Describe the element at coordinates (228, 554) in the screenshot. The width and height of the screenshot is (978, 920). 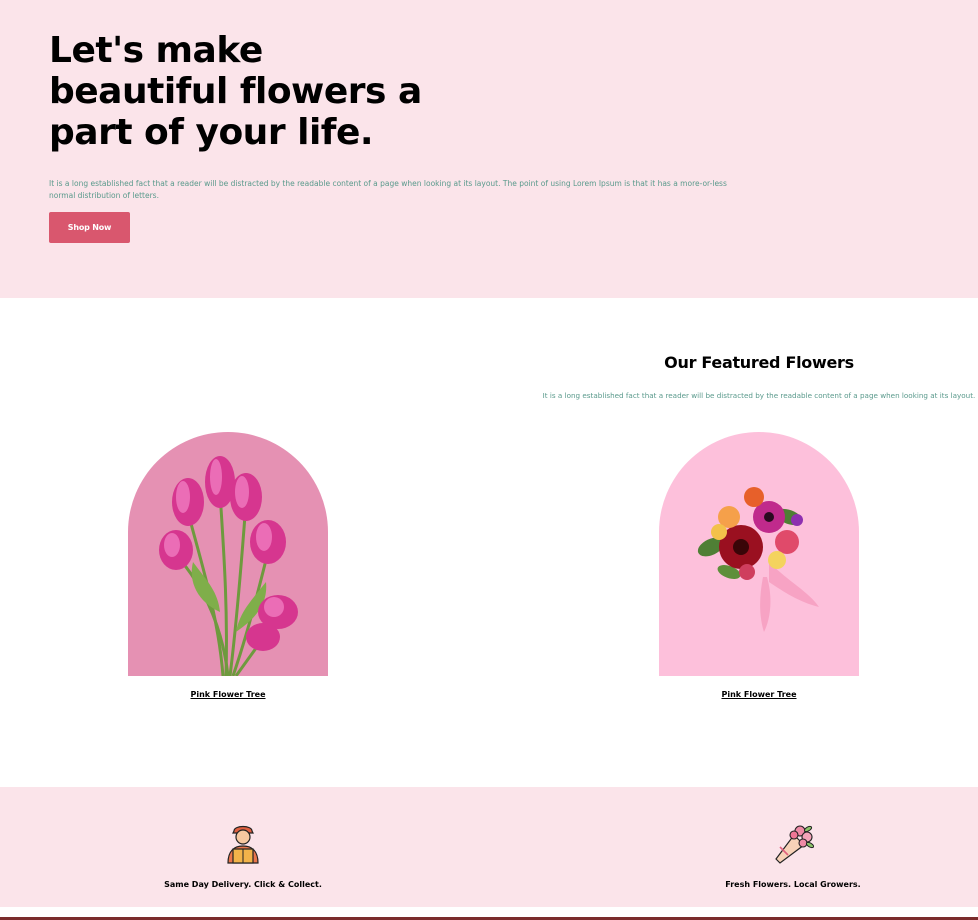
I see `pink-tulips-image` at that location.